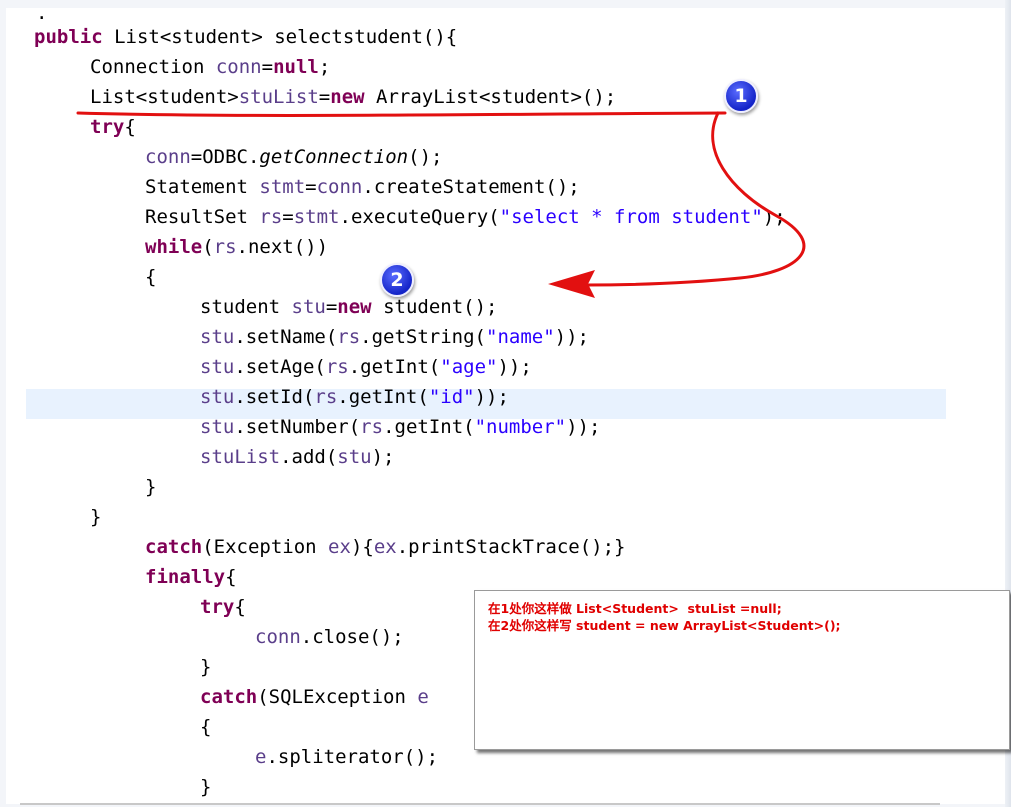 This screenshot has width=1011, height=807. Describe the element at coordinates (694, 199) in the screenshot. I see `curved-arrow-stroke` at that location.